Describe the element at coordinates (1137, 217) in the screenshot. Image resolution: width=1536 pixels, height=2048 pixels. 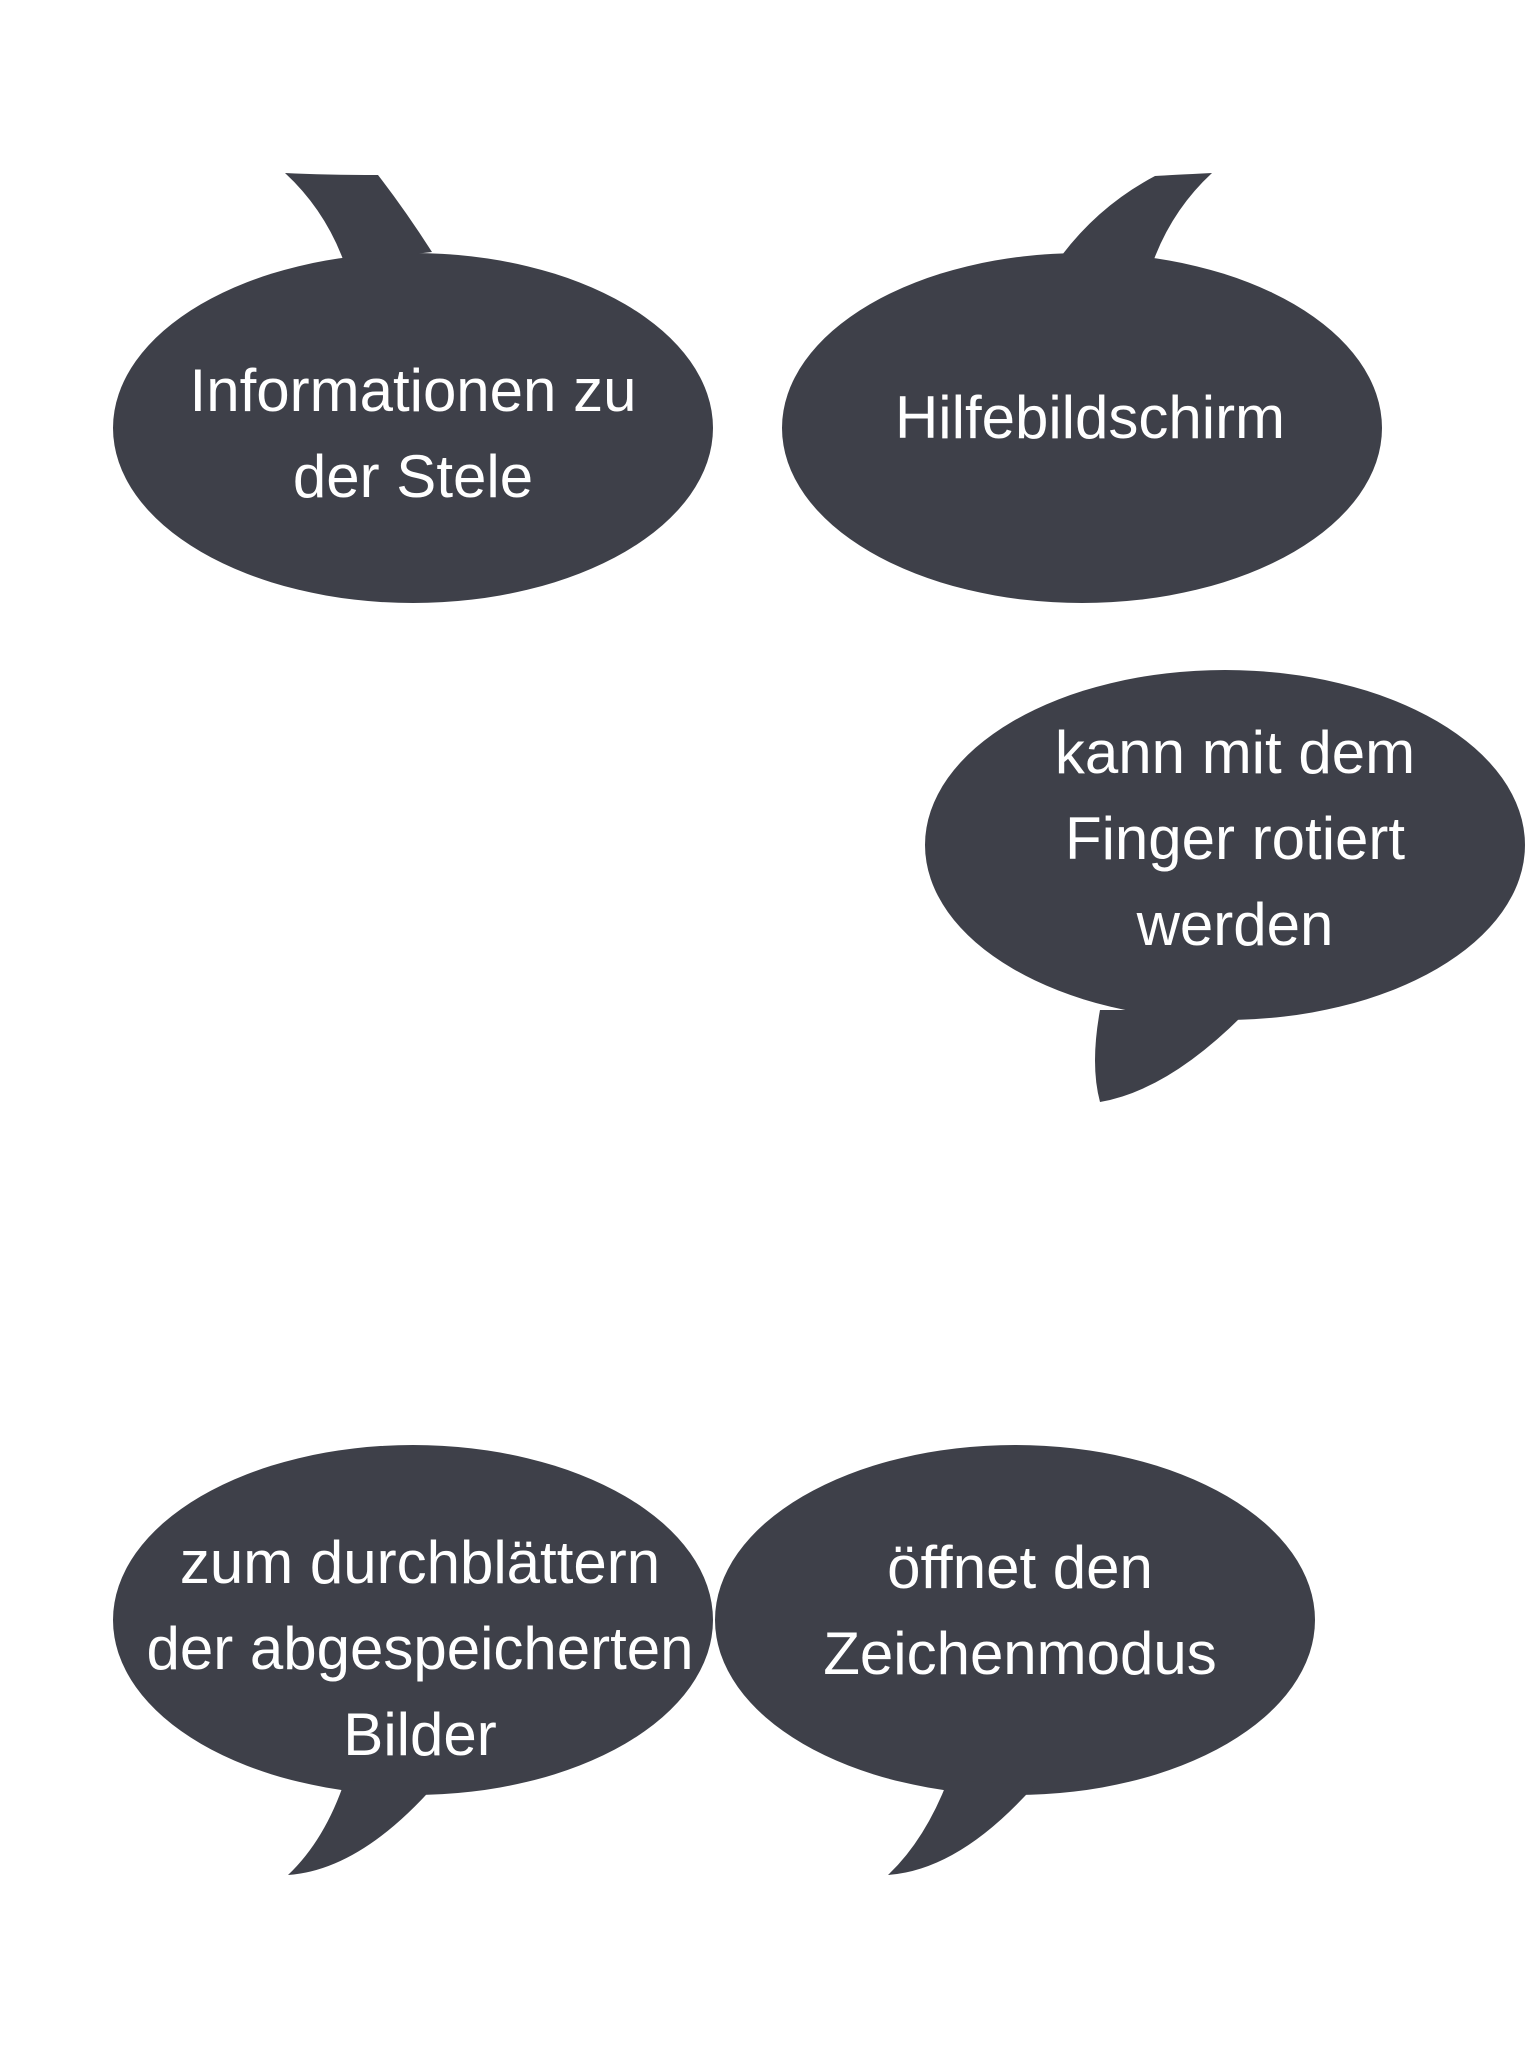
I see `help-bubble-tail` at that location.